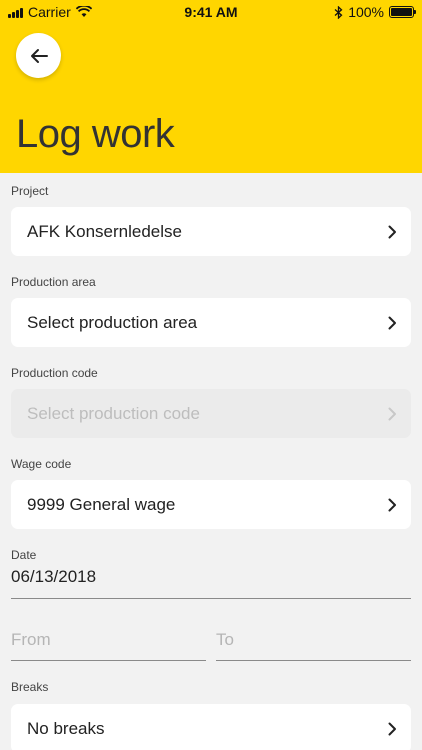  I want to click on wage-code-value: 9999 General wage, so click(101, 504).